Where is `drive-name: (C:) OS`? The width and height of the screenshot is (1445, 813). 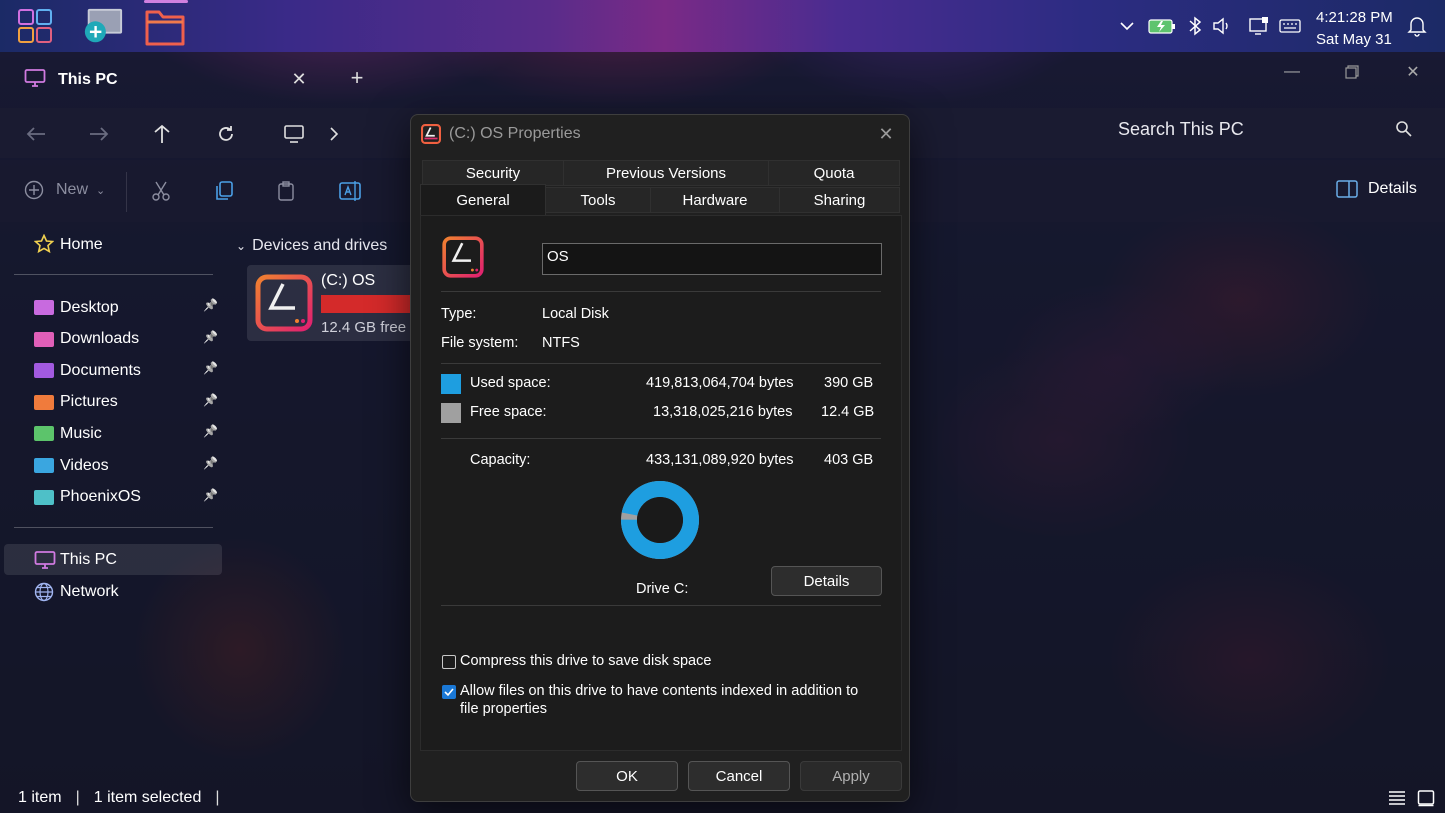 drive-name: (C:) OS is located at coordinates (348, 280).